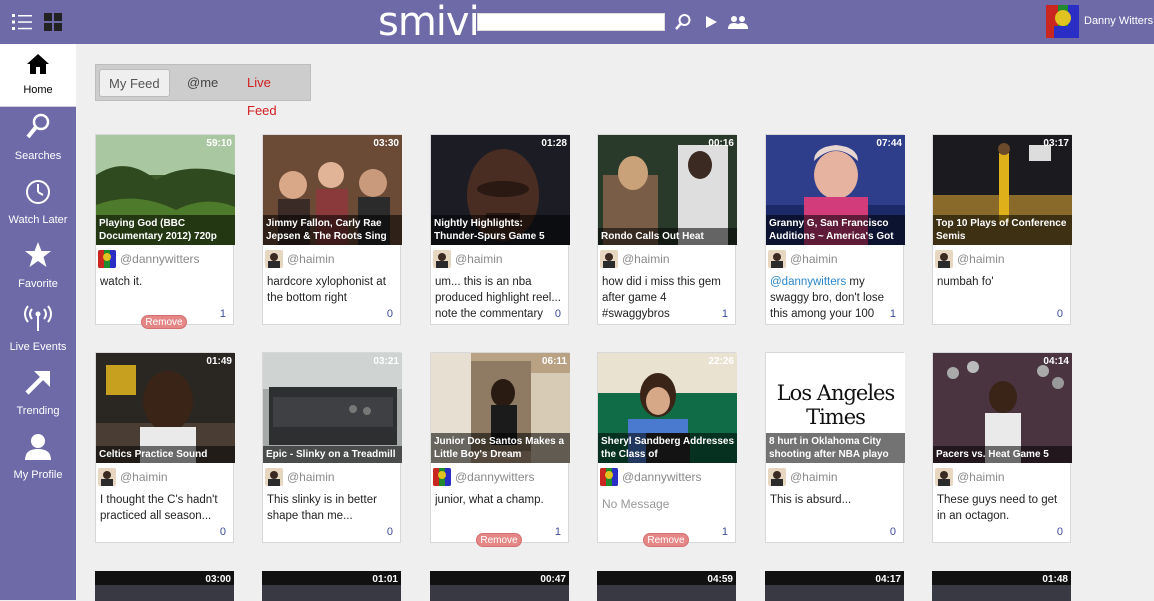  I want to click on video-title: Pacers vs. Heat Game 5, so click(1002, 454).